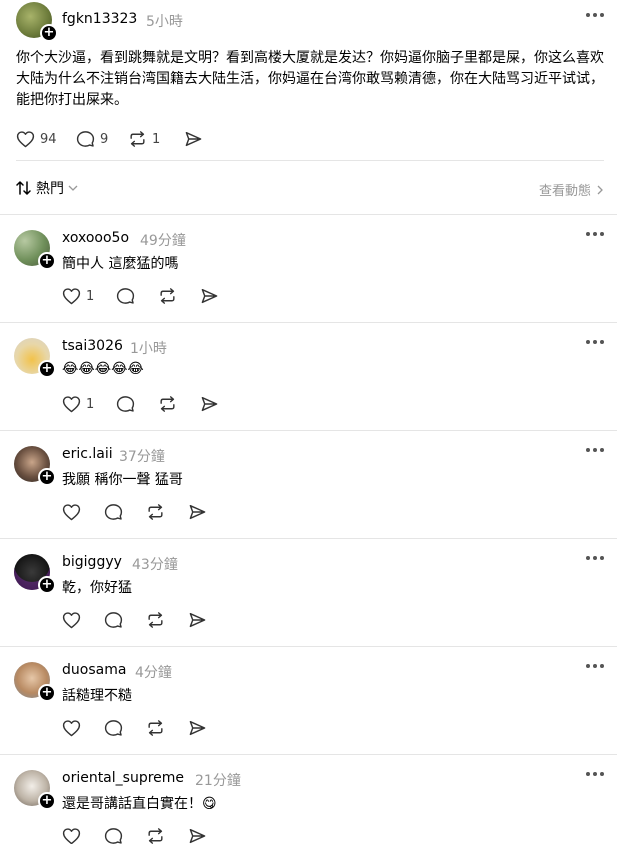 The width and height of the screenshot is (617, 844). Describe the element at coordinates (600, 189) in the screenshot. I see `chevron-right-icon` at that location.